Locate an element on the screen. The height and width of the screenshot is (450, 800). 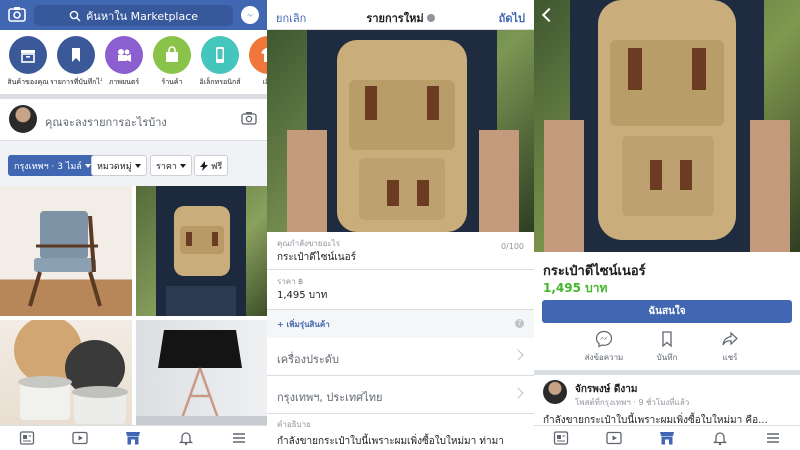
next-button: ถัดไป is located at coordinates (512, 18).